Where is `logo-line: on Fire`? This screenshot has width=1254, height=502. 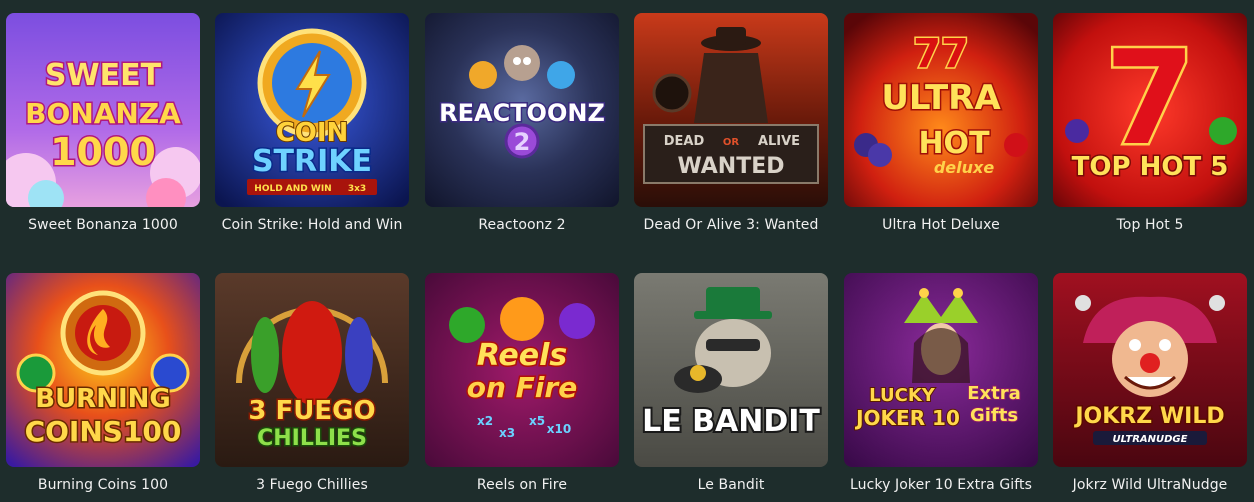 logo-line: on Fire is located at coordinates (522, 387).